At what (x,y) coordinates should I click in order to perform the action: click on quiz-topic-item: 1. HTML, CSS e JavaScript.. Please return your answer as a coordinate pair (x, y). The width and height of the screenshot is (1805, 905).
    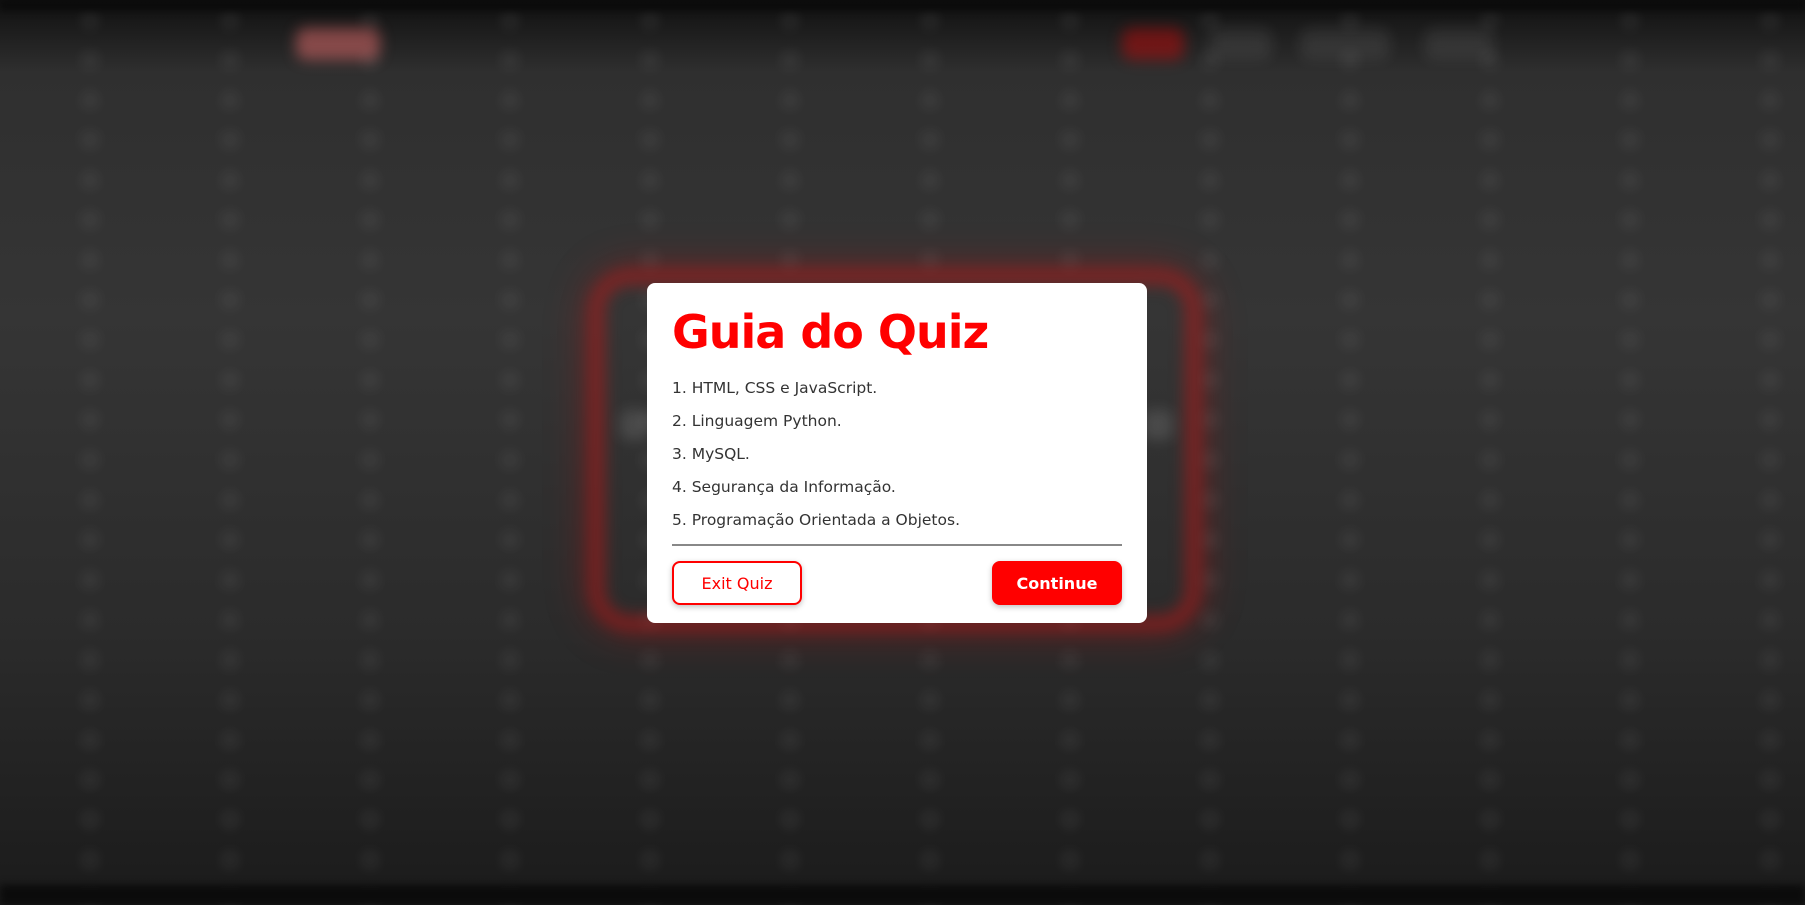
    Looking at the image, I should click on (775, 388).